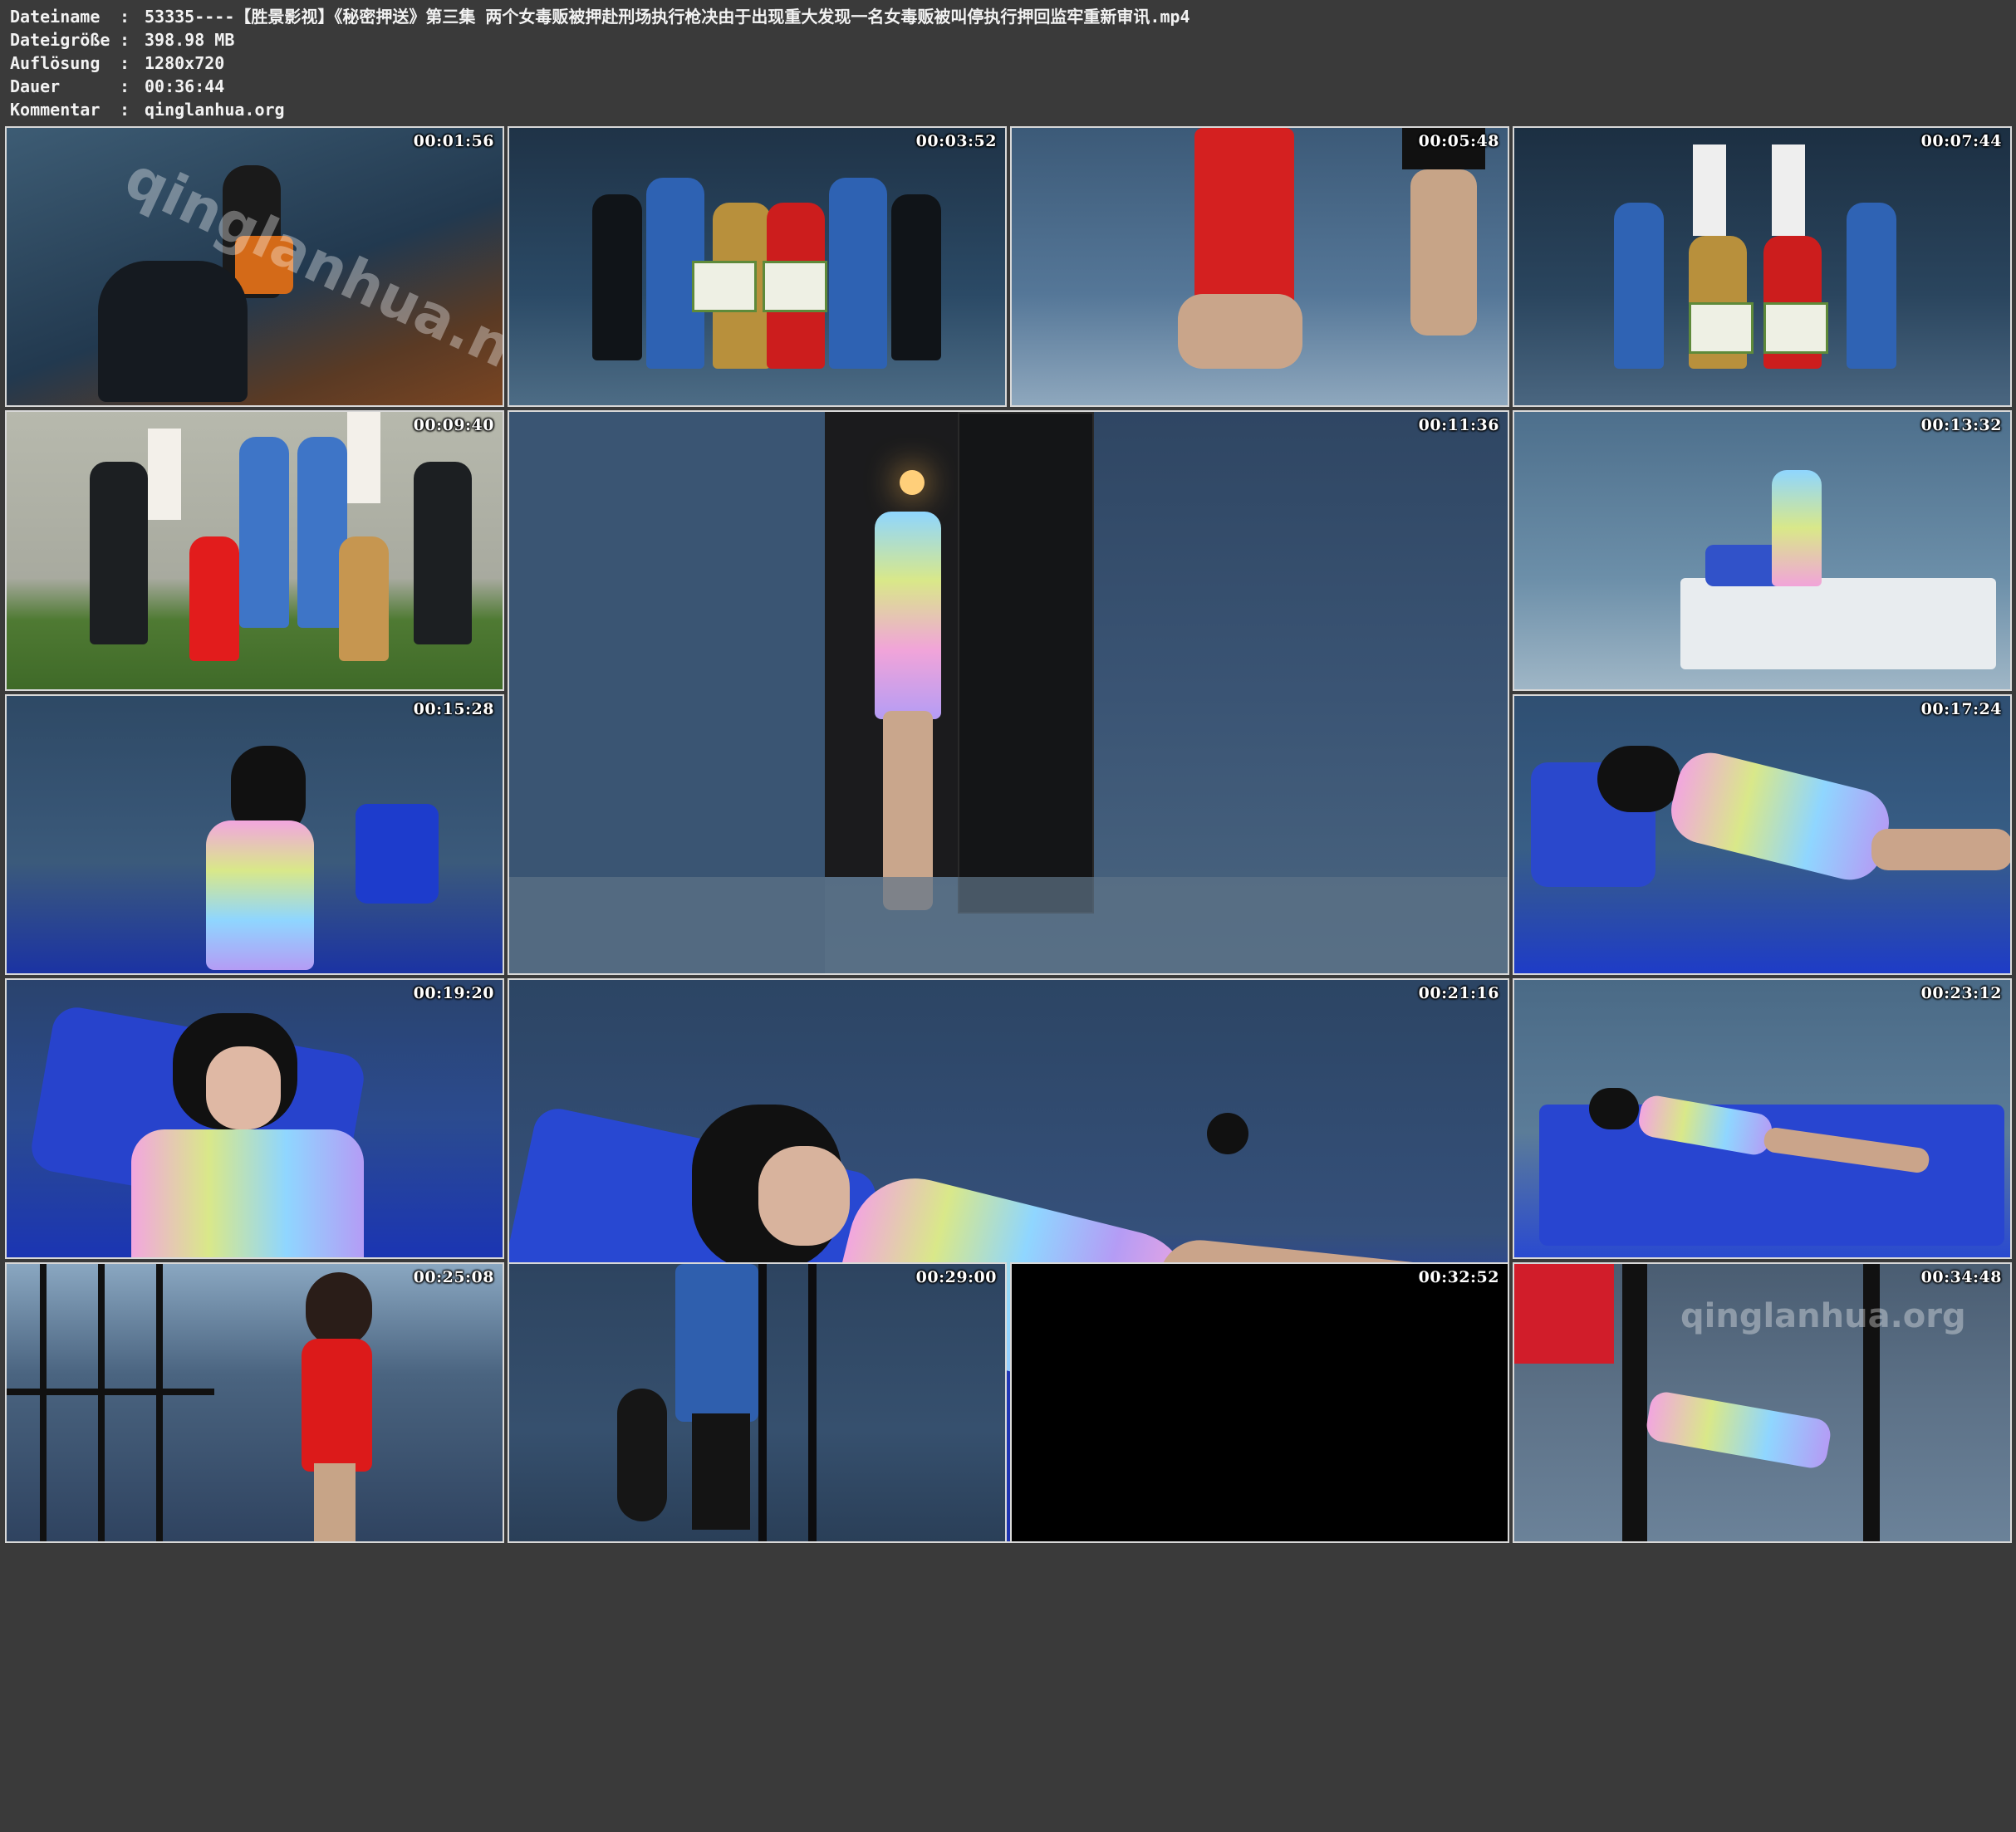 The image size is (2016, 1832). I want to click on thumbnail-timestamp: 00:11:36, so click(1458, 425).